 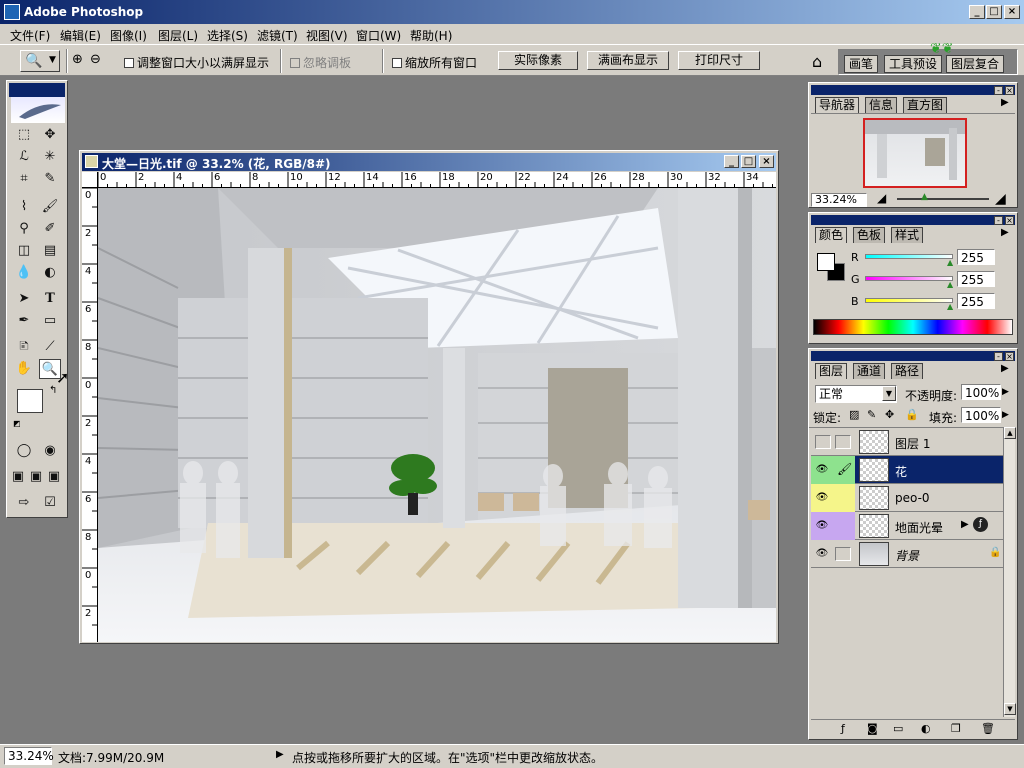 What do you see at coordinates (24, 321) in the screenshot?
I see `pen-tool-icon: ✒` at bounding box center [24, 321].